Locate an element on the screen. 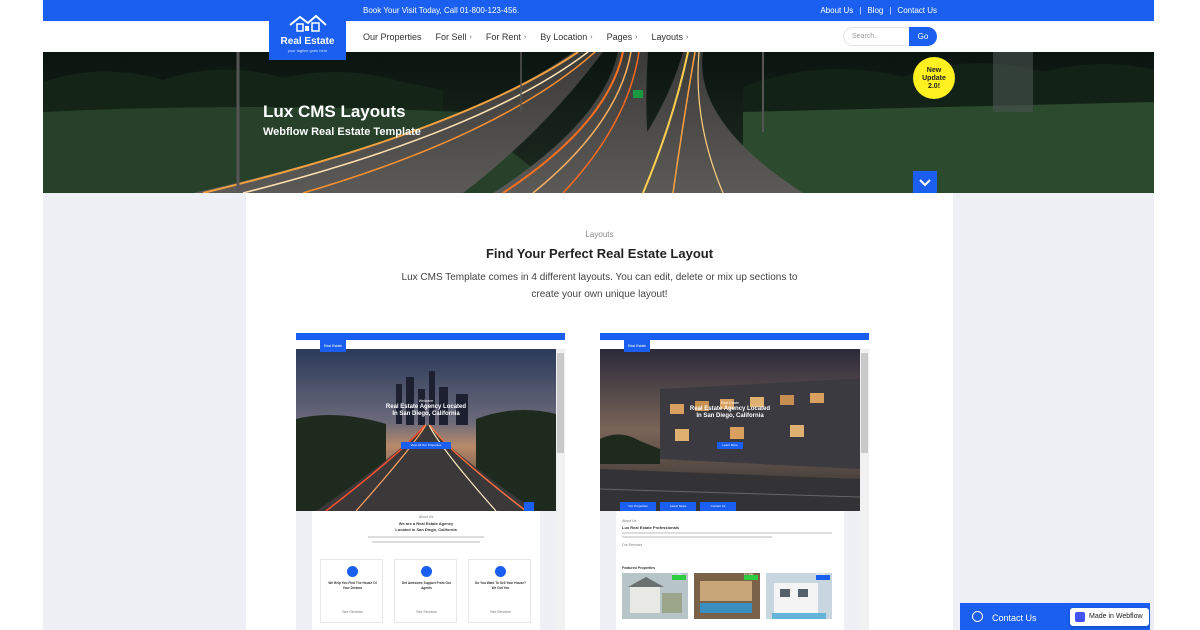 Image resolution: width=1200 pixels, height=630 pixels. chevron-down-icon is located at coordinates (925, 183).